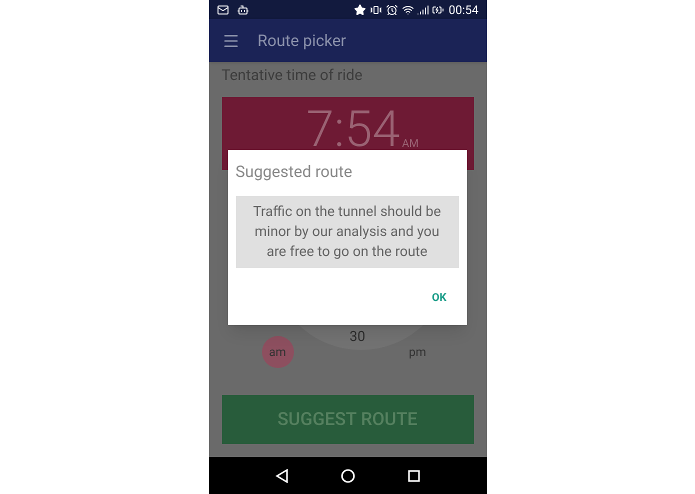 Image resolution: width=695 pixels, height=494 pixels. Describe the element at coordinates (242, 10) in the screenshot. I see `robot-icon` at that location.